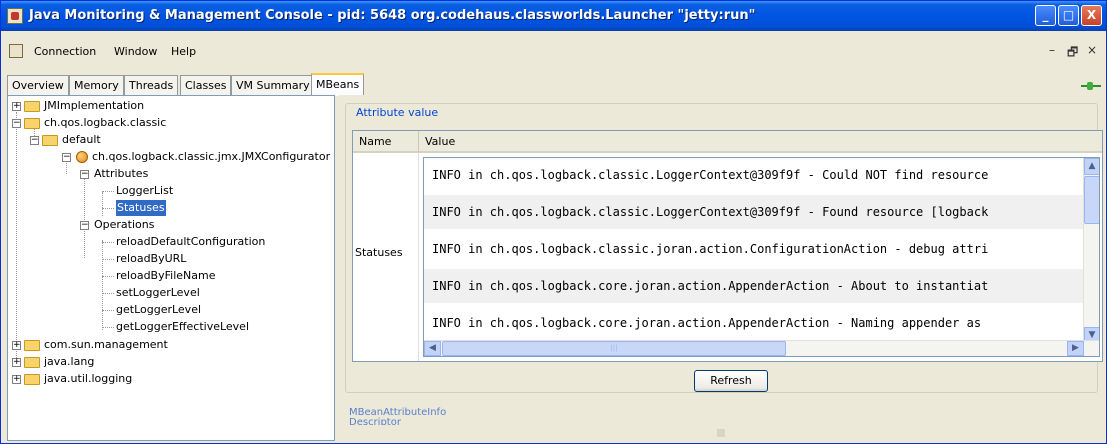 The image size is (1107, 444). What do you see at coordinates (1075, 348) in the screenshot?
I see `scroll-right-icon: ▶` at bounding box center [1075, 348].